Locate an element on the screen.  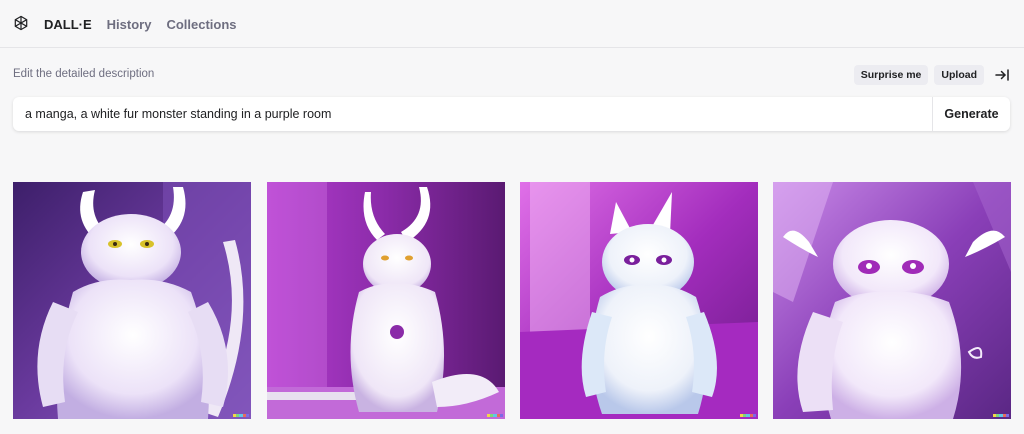
main-nav: DALL·E History Collections is located at coordinates (148, 24).